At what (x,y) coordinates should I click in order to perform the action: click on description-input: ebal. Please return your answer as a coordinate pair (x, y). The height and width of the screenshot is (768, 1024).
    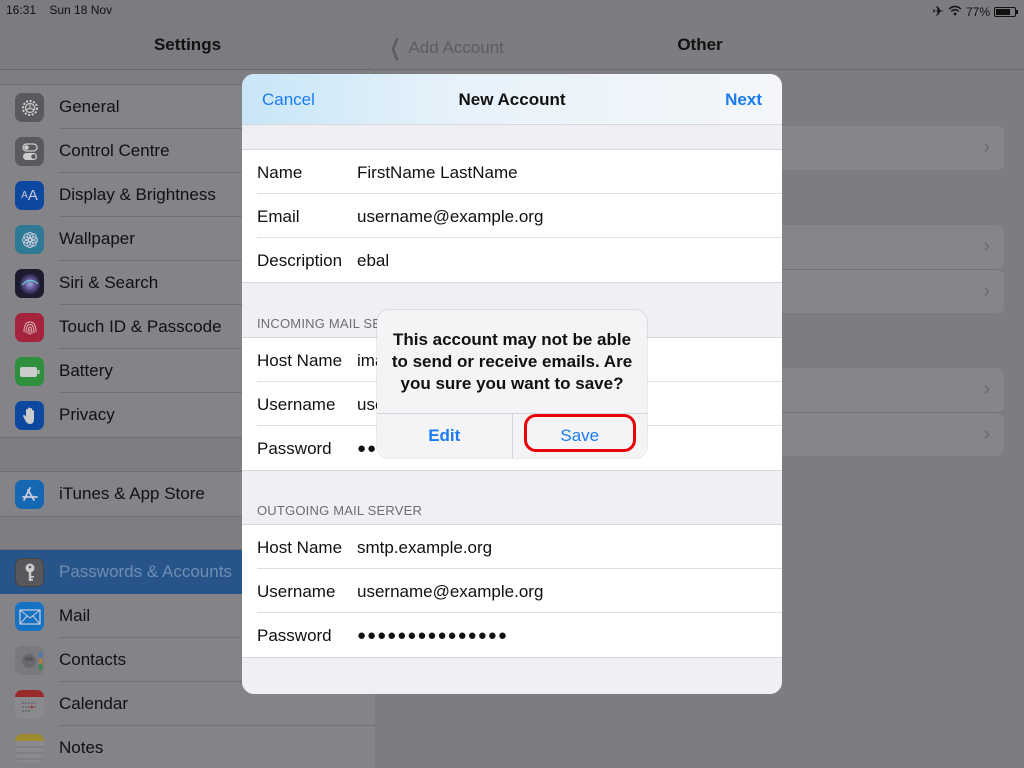
    Looking at the image, I should click on (373, 261).